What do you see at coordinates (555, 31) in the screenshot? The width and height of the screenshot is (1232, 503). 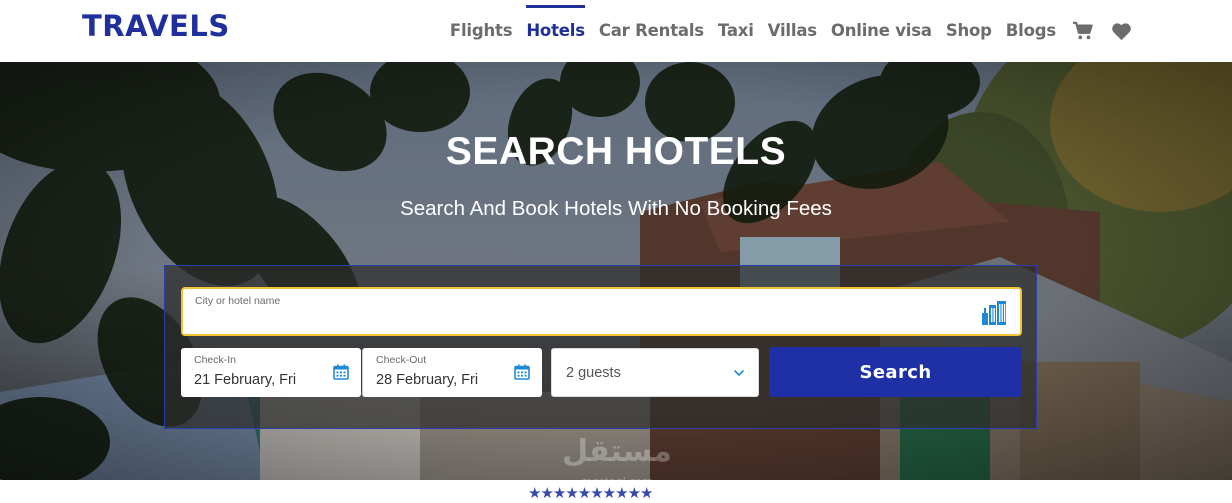 I see `nav-hotels: Hotels` at bounding box center [555, 31].